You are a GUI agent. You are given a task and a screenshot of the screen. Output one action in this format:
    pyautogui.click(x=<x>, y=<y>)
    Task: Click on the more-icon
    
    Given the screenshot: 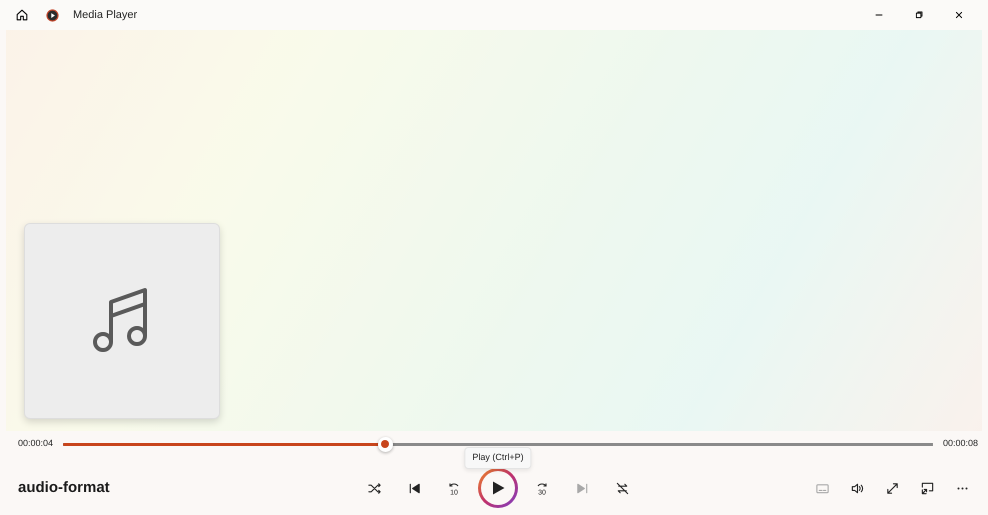 What is the action you would take?
    pyautogui.click(x=962, y=488)
    